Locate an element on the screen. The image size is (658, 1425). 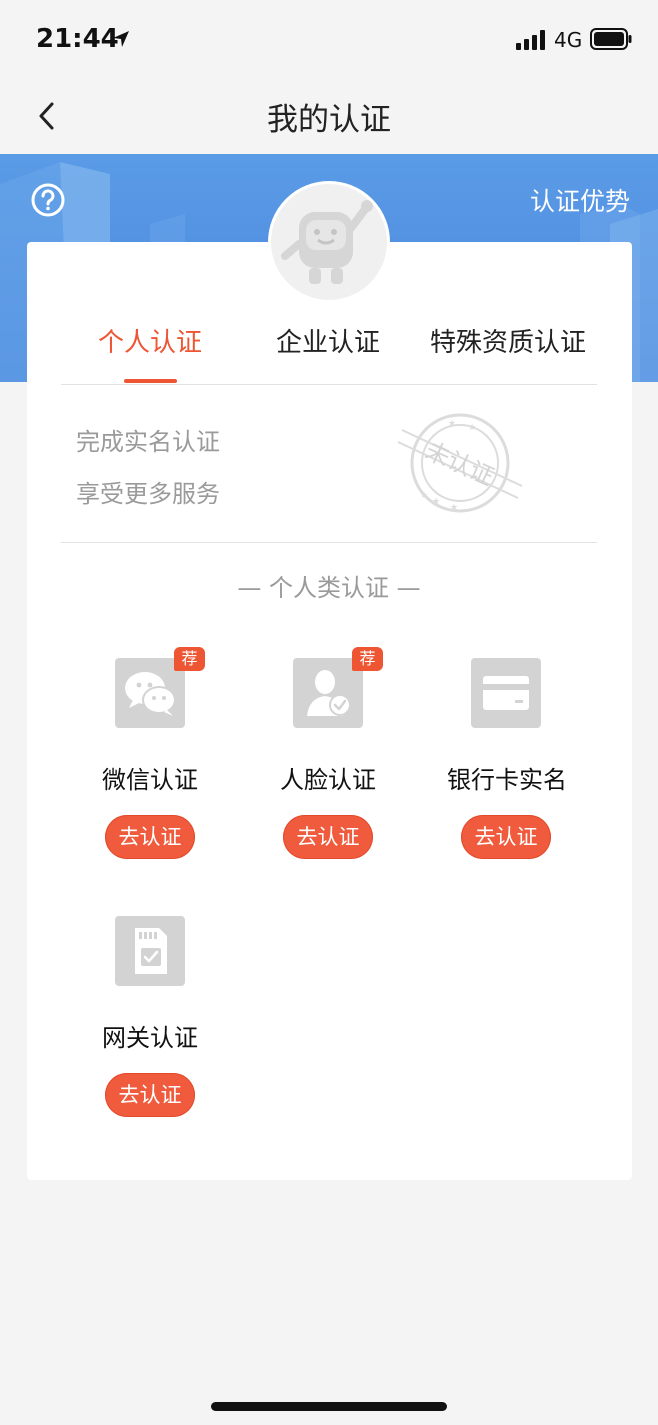
not-certified-stamp: ★ ★ ★ ★ ★ 未认证 is located at coordinates (460, 463).